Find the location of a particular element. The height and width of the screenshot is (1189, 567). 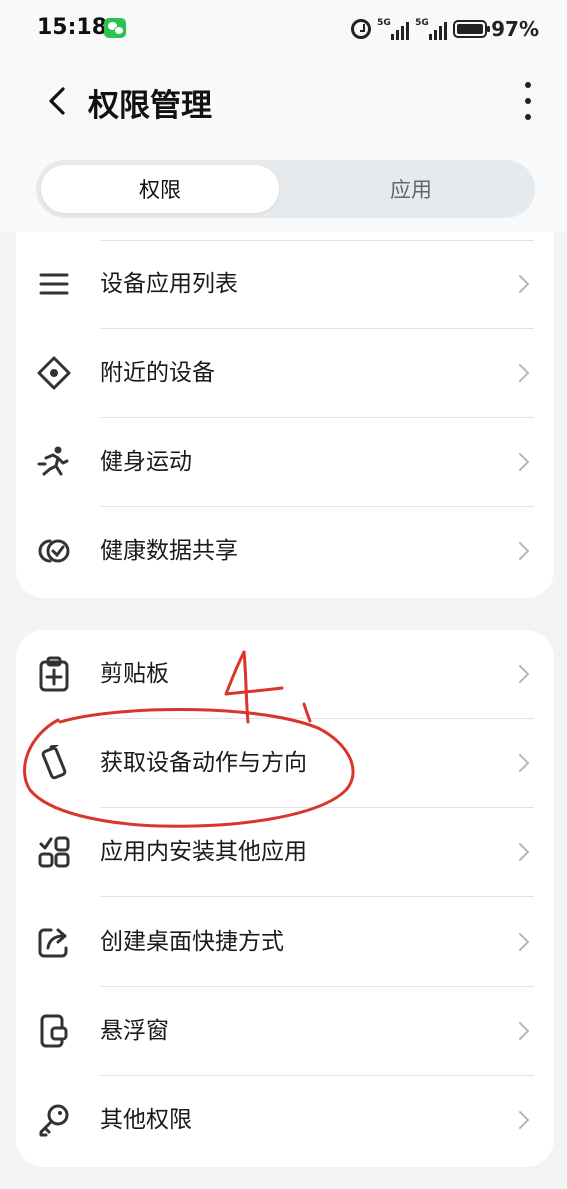

status-icons: 5G 5G 97% is located at coordinates (445, 29).